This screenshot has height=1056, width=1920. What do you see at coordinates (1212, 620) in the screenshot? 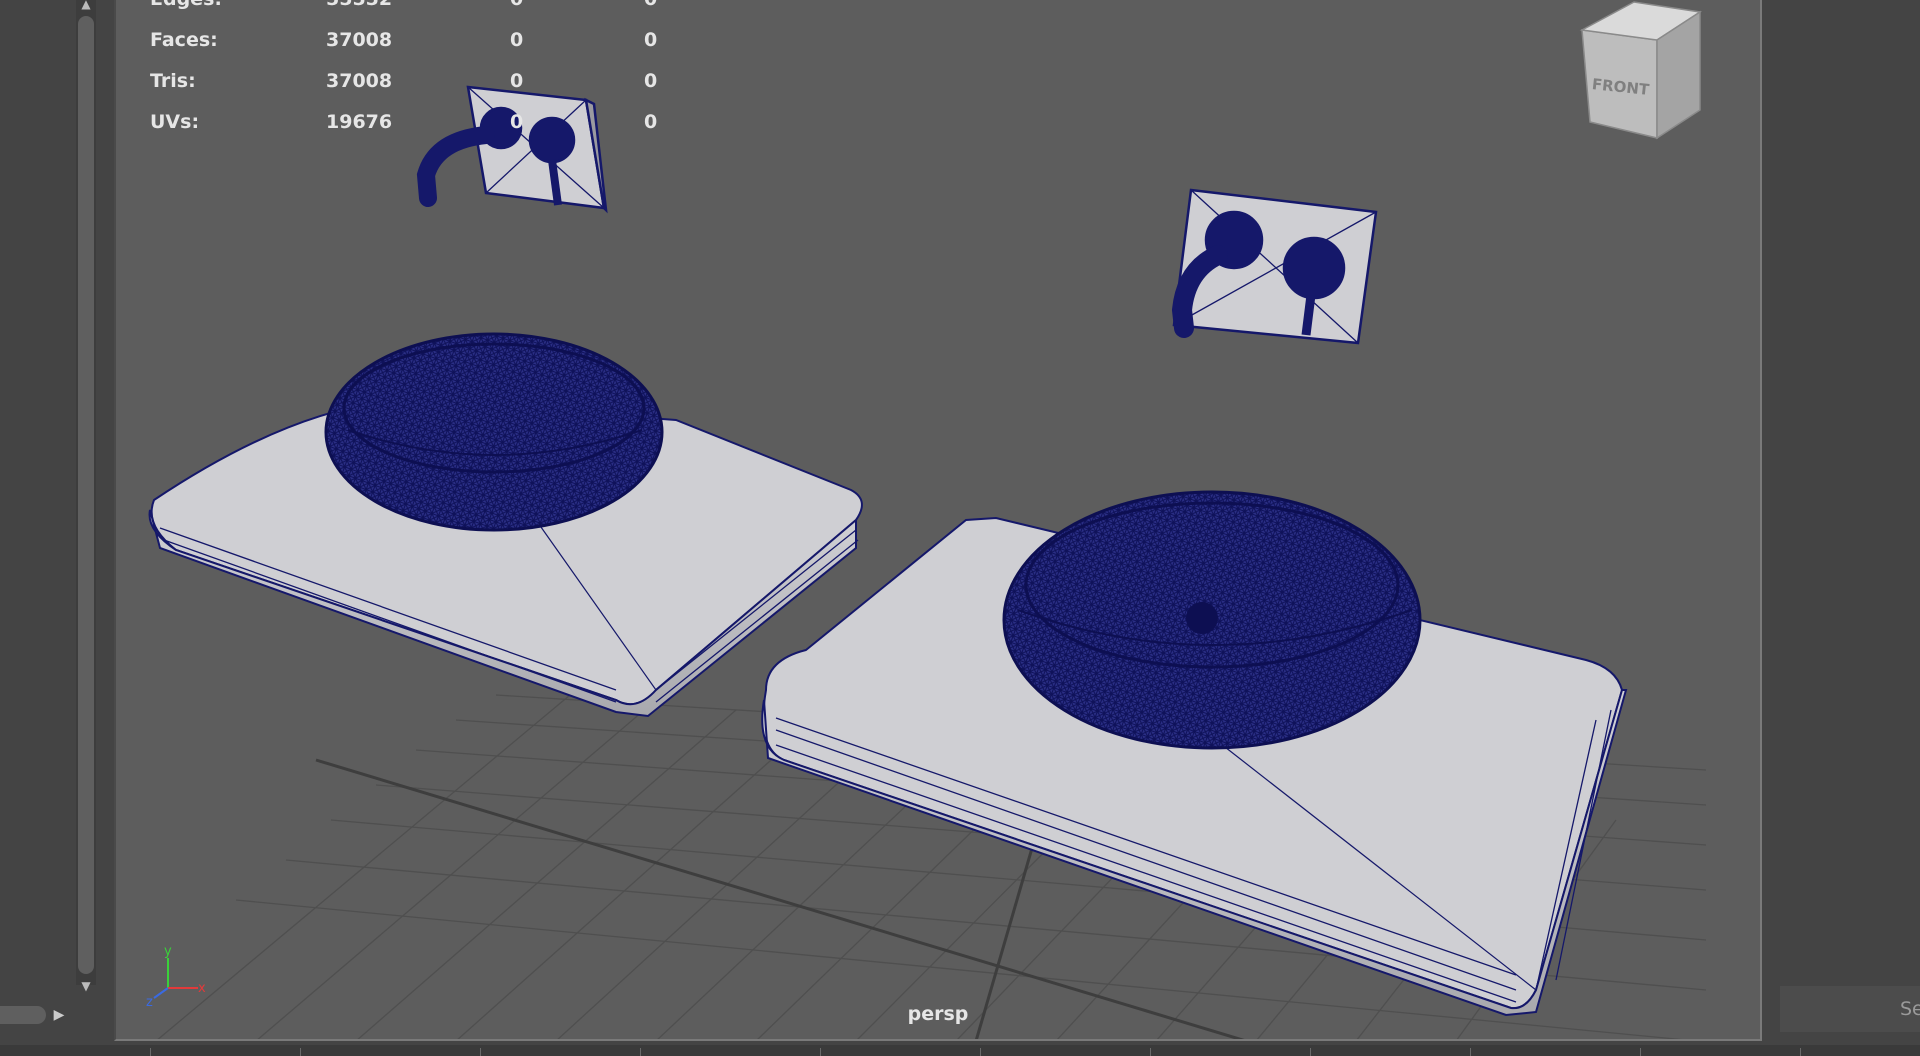
I see `right-basin` at bounding box center [1212, 620].